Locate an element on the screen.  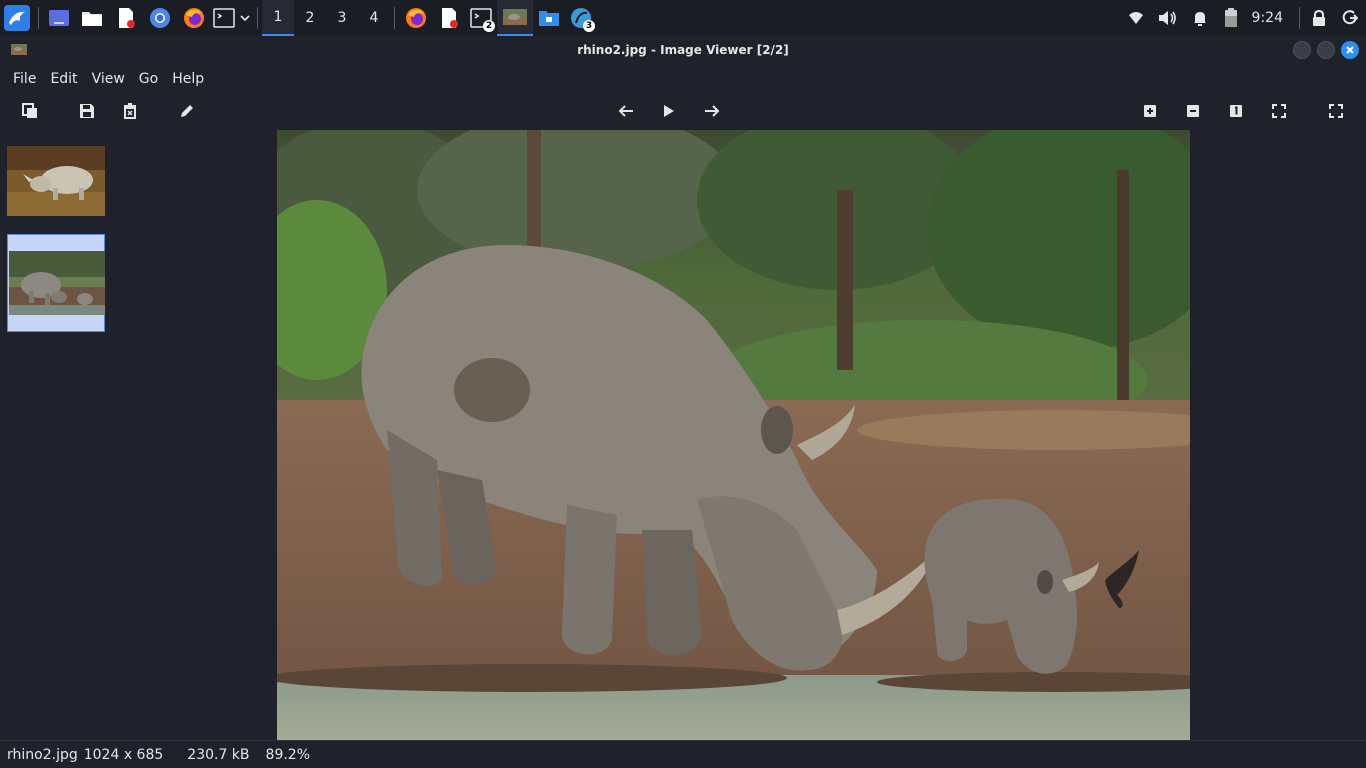
taskbar: 1 2 3 4 2 3 9:24 is located at coordinates (683, 18).